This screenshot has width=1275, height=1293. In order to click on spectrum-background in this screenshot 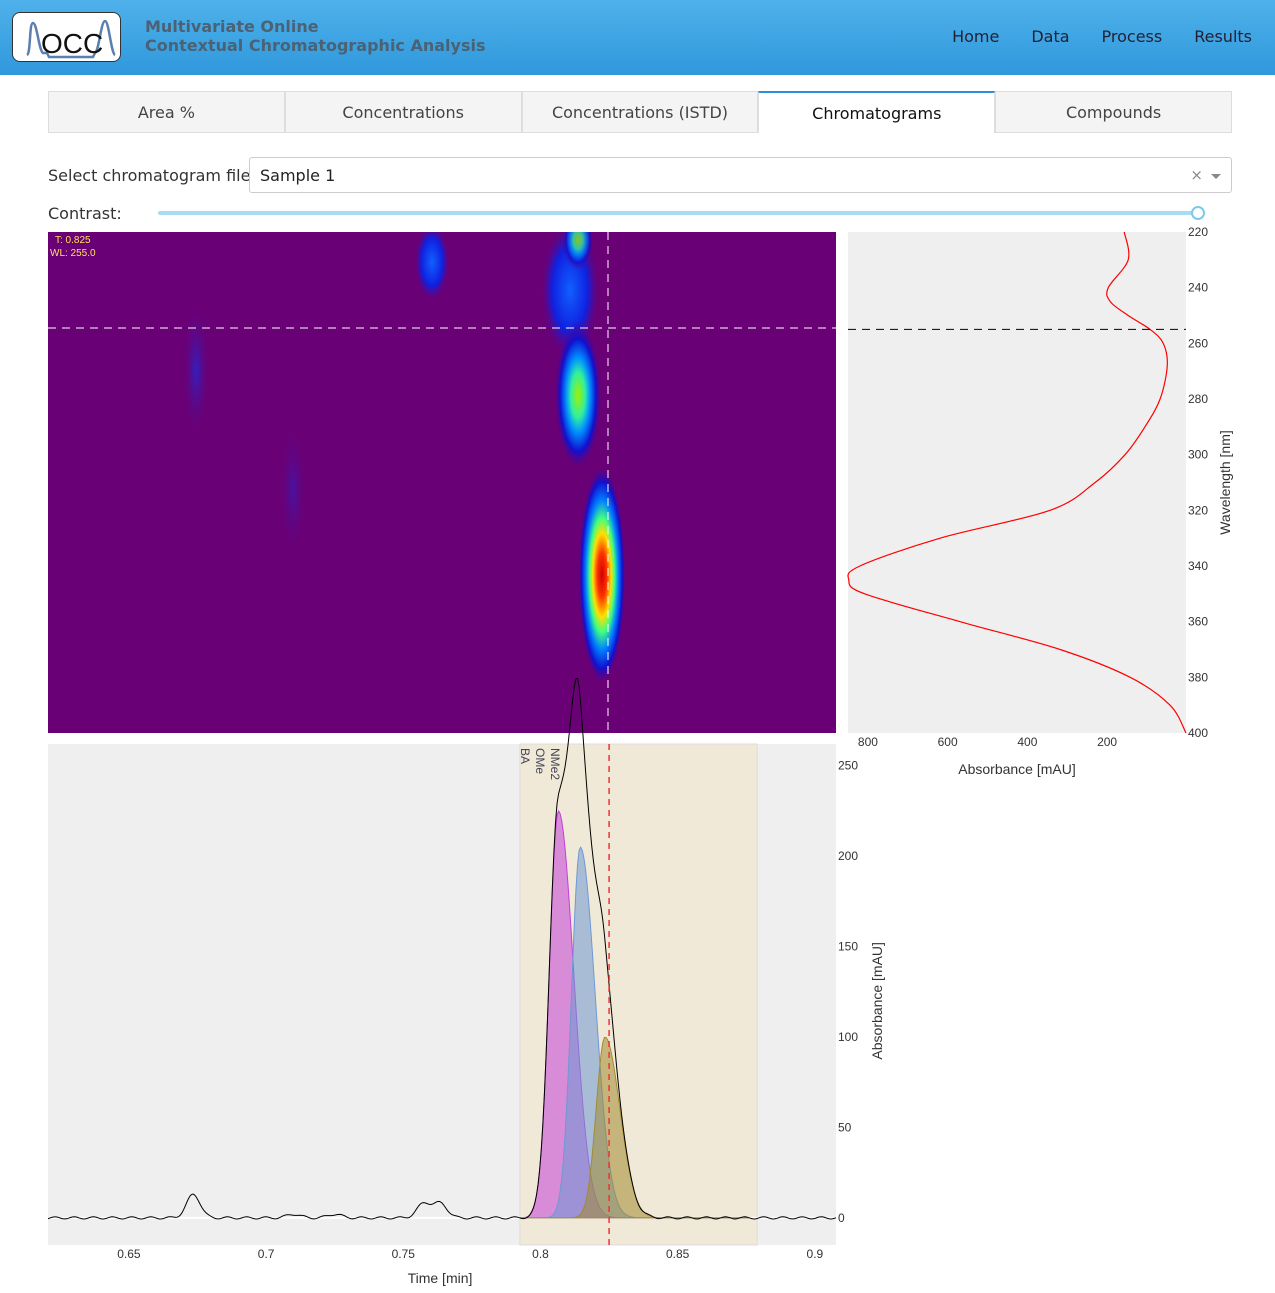, I will do `click(1017, 482)`.